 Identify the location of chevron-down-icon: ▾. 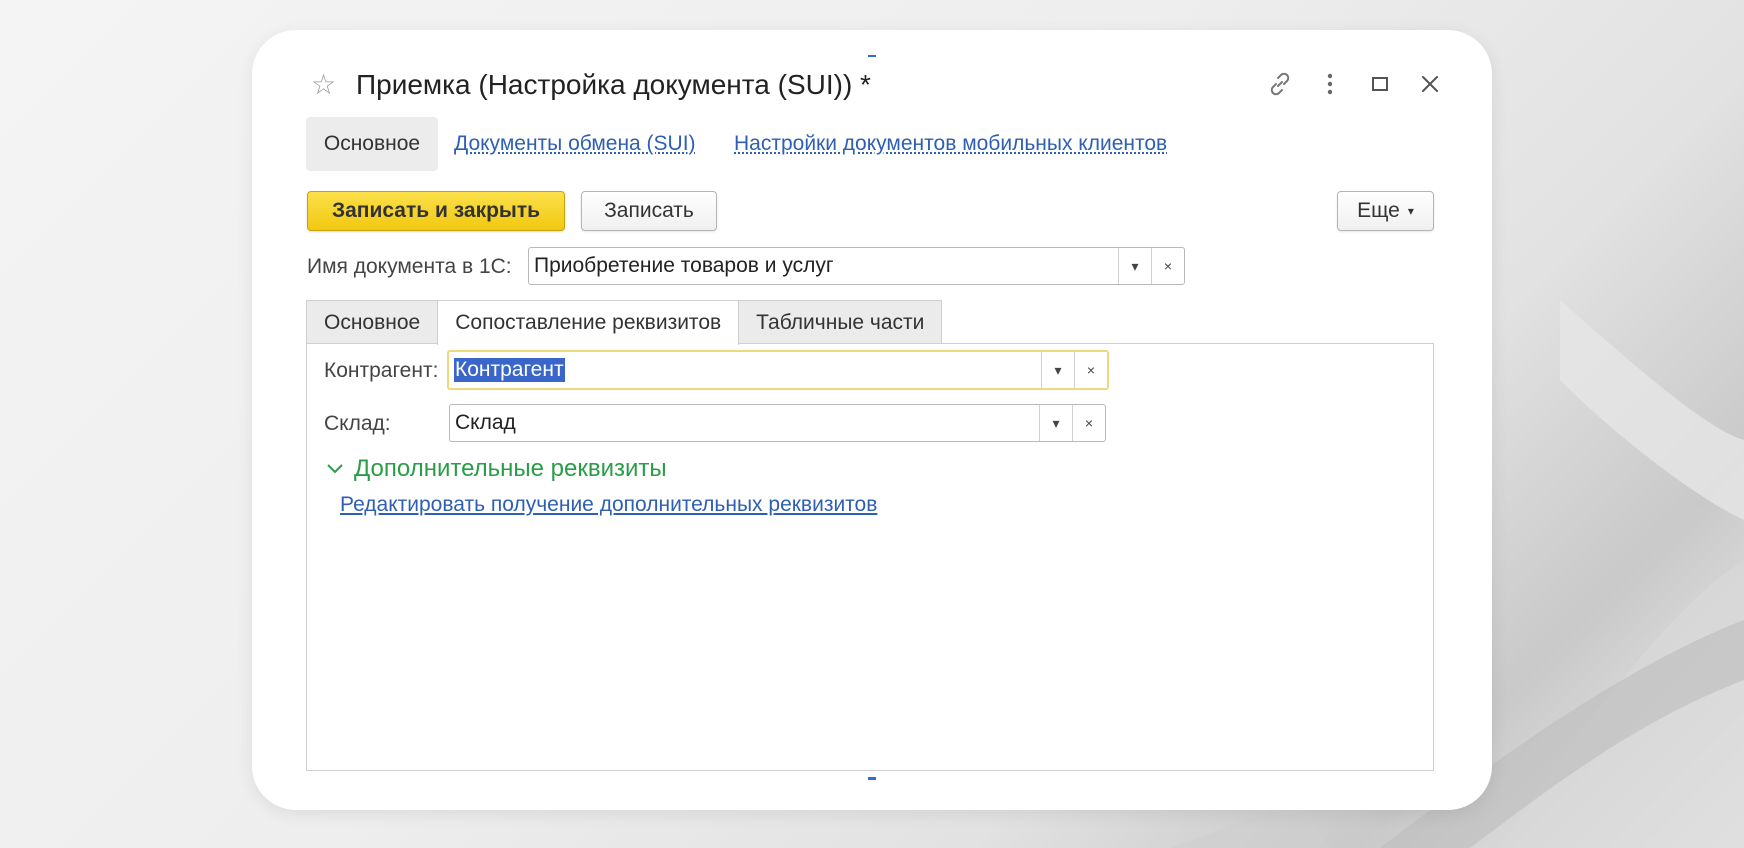
(1410, 211).